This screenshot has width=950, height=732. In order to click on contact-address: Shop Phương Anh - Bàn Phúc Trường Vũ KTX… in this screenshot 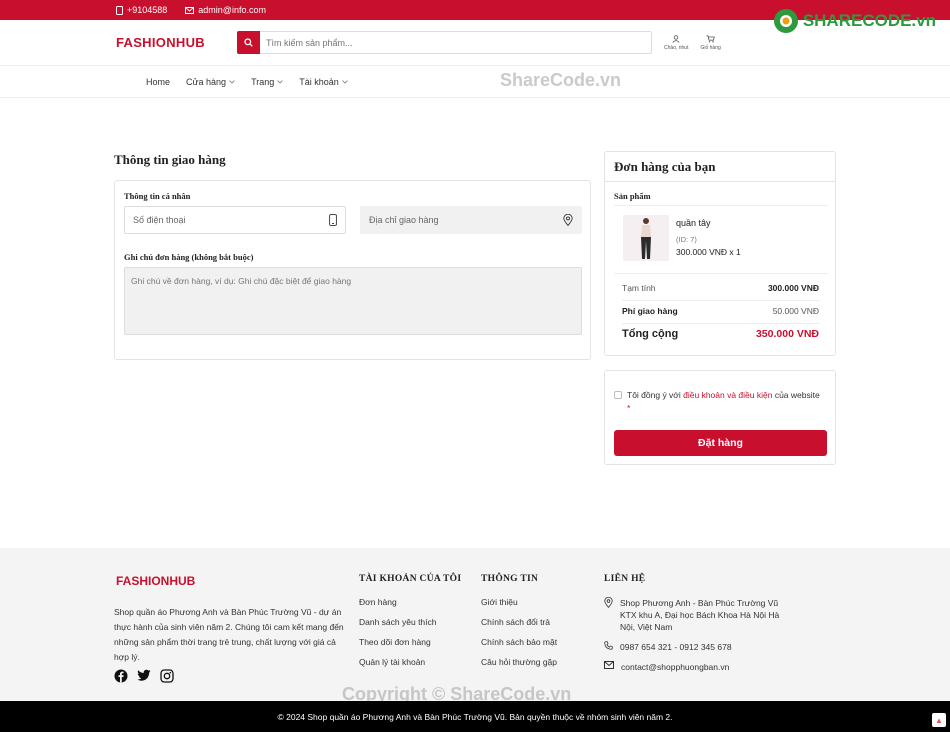, I will do `click(692, 615)`.